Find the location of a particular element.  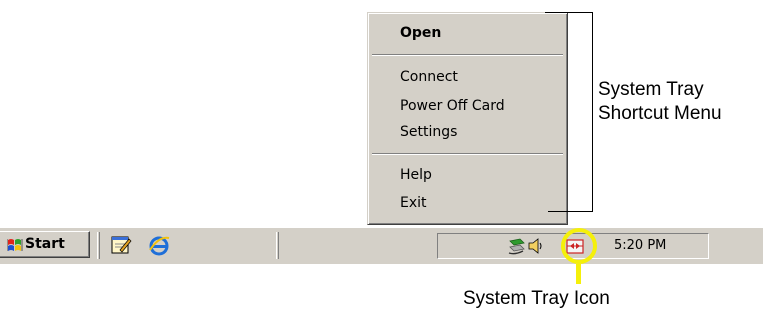

menu-item-power-off-card: Power Off Card is located at coordinates (452, 106).